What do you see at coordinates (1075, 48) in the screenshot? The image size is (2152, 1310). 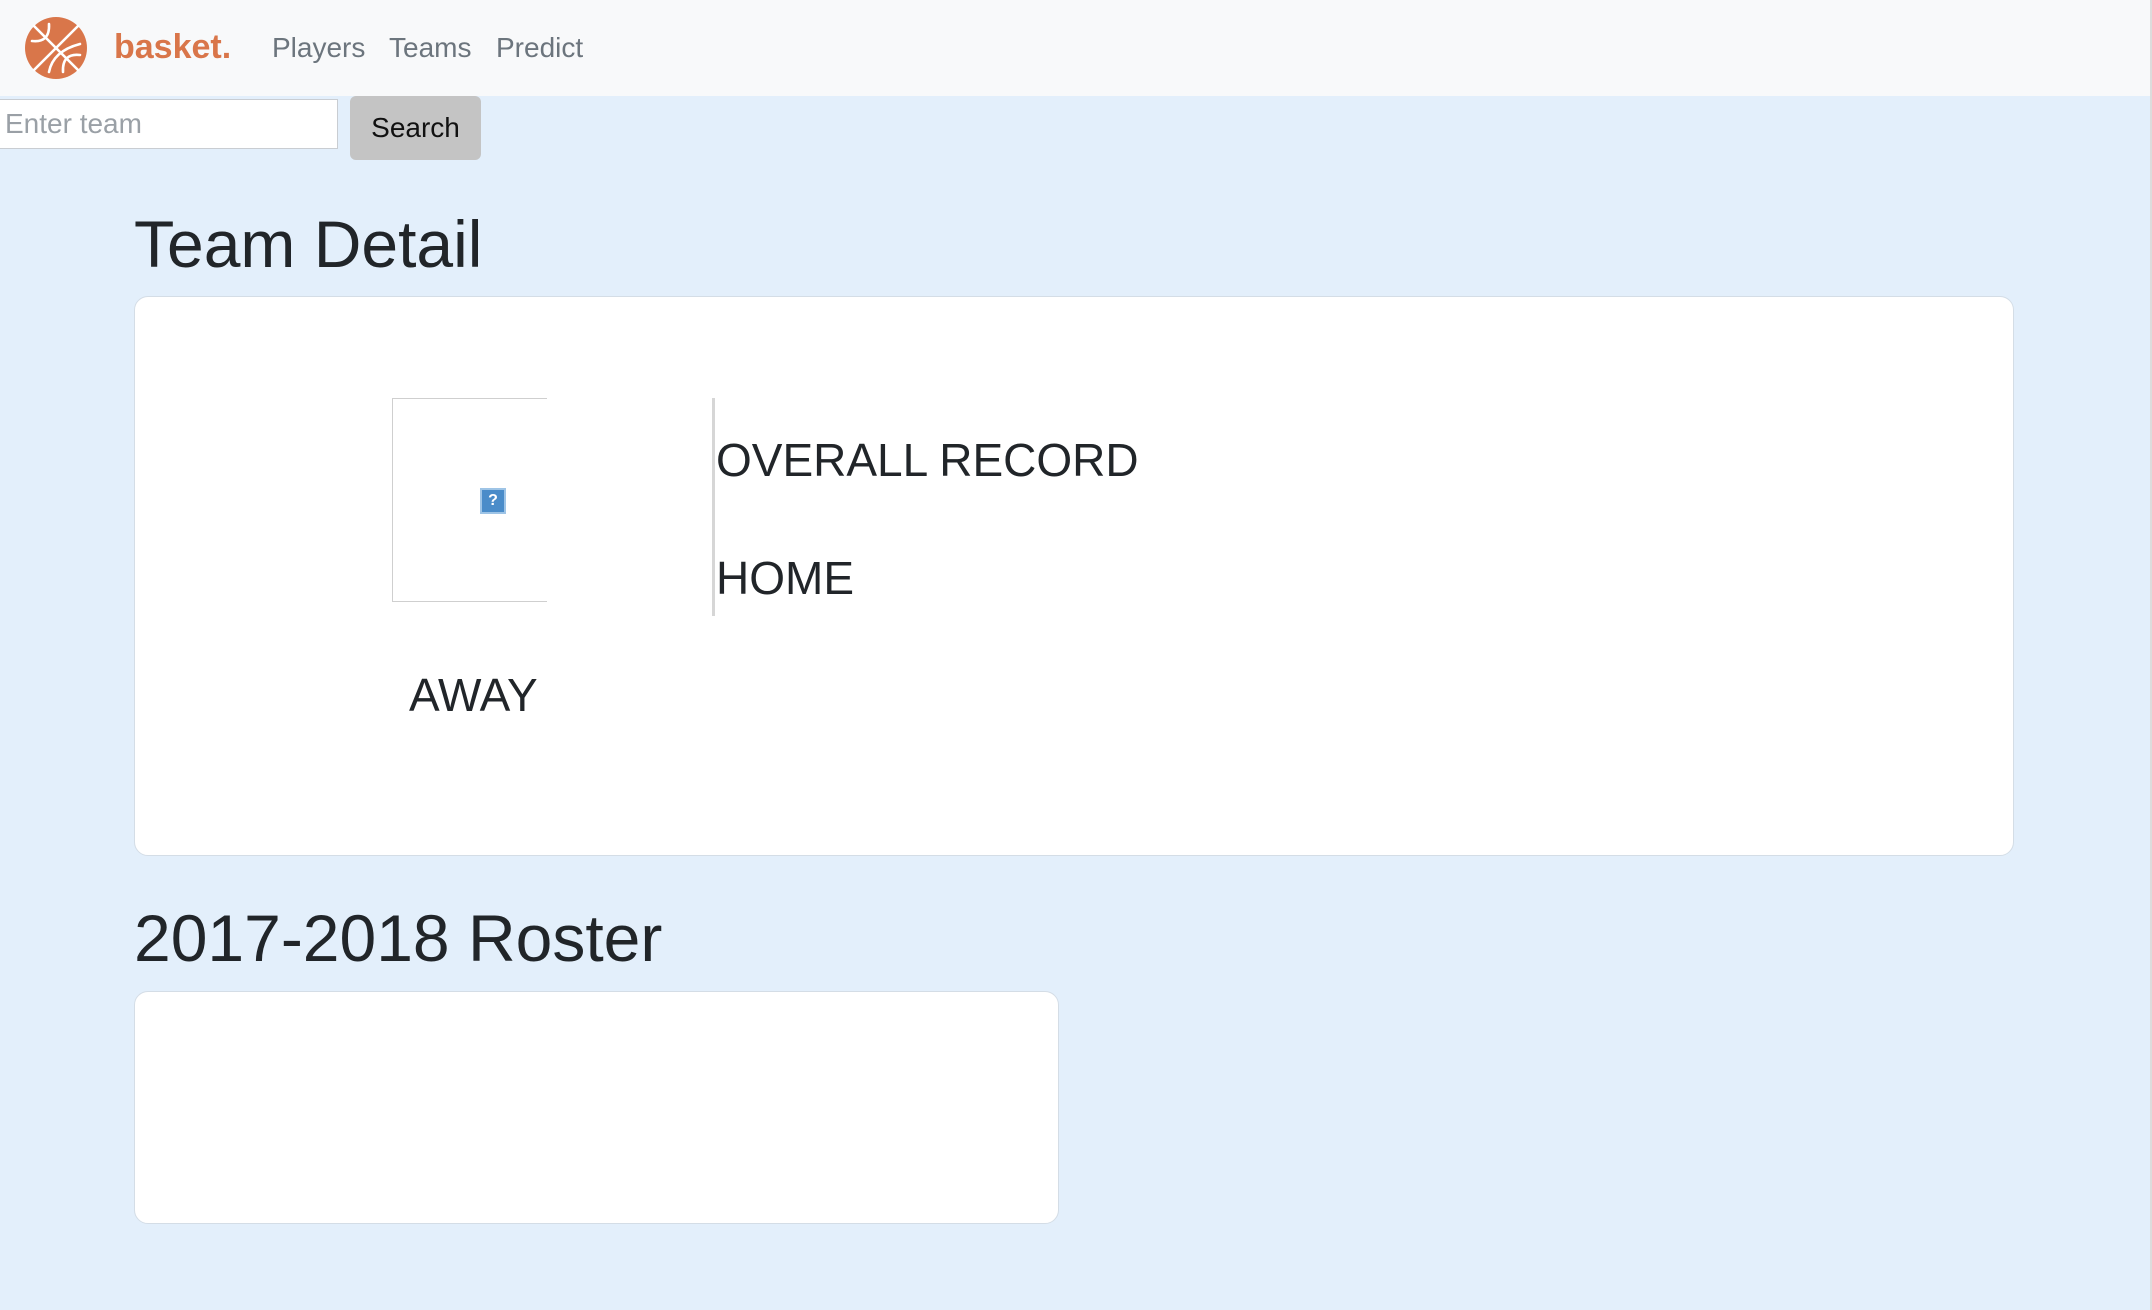 I see `navbar: basket. Players Teams Predict` at bounding box center [1075, 48].